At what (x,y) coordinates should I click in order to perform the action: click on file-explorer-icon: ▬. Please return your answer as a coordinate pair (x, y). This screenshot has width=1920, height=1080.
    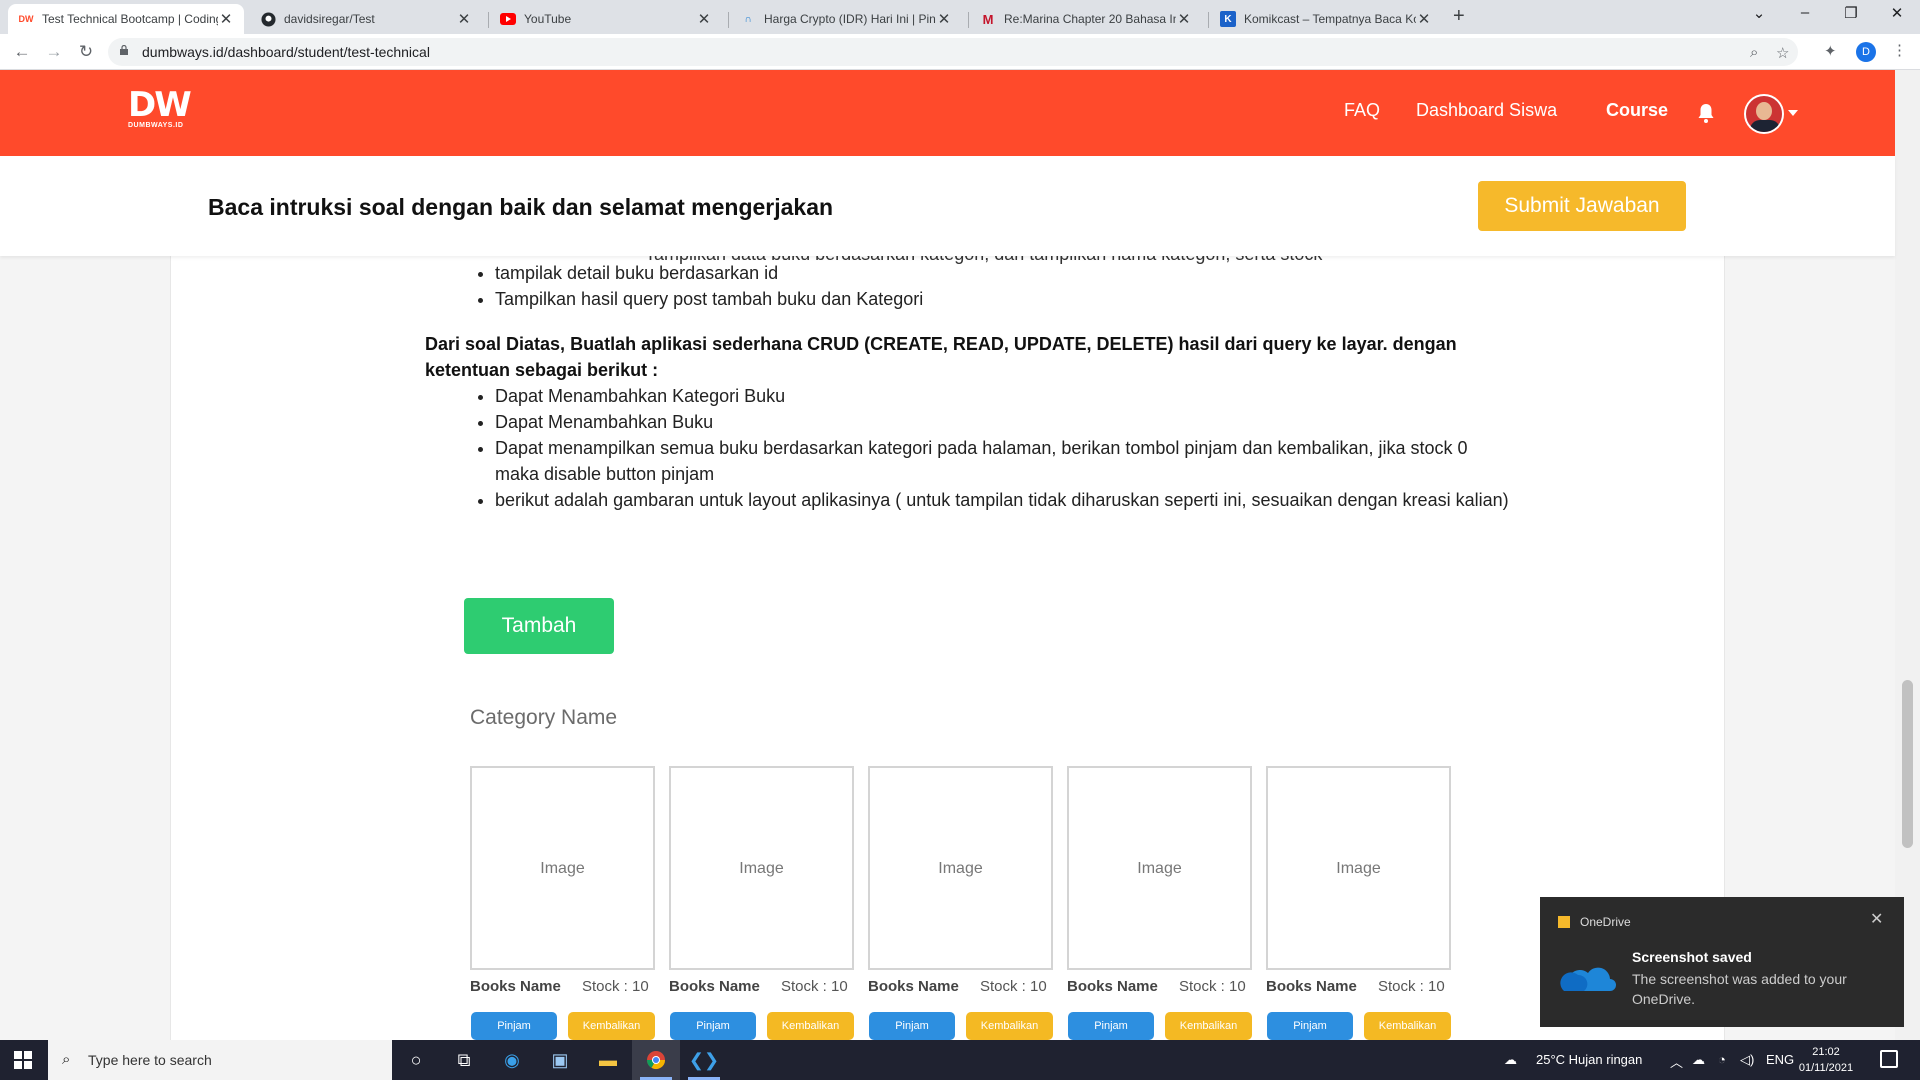
    Looking at the image, I should click on (608, 1060).